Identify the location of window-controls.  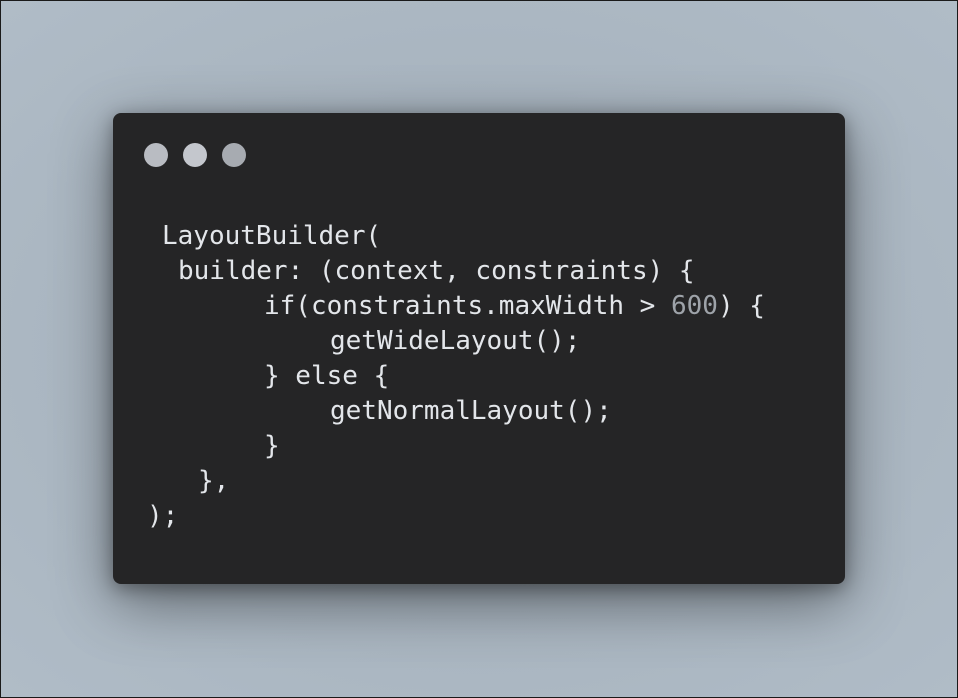
(195, 155).